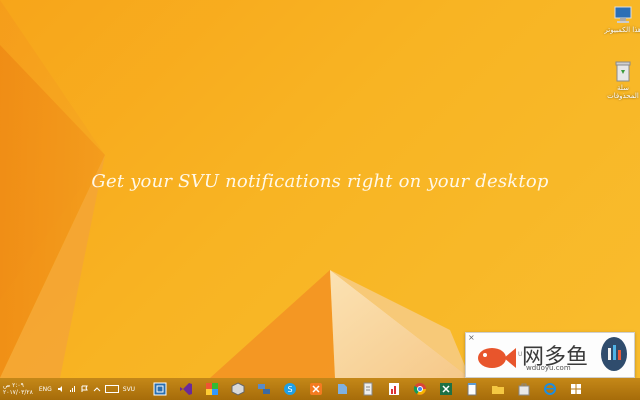  I want to click on ie-icon, so click(550, 389).